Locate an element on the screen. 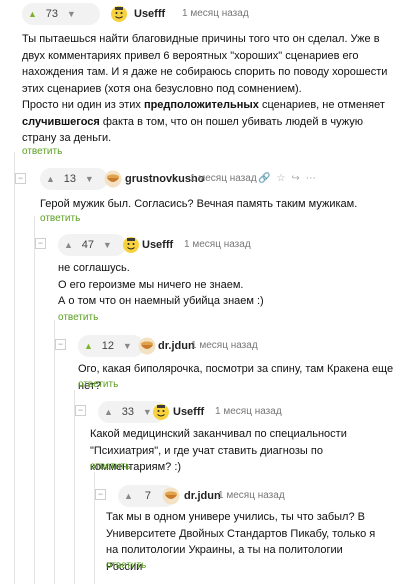  bookmark-icon: ☆ is located at coordinates (280, 179).